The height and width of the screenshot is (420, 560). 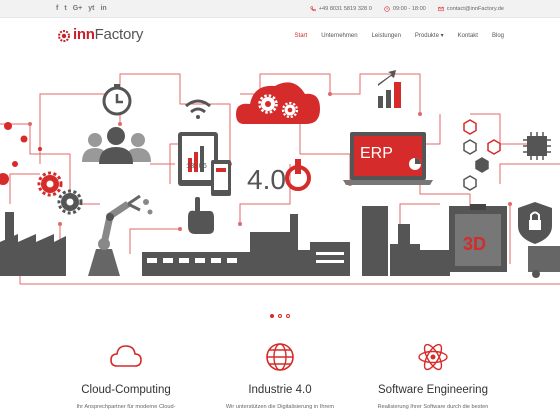 What do you see at coordinates (482, 155) in the screenshot?
I see `hexagon-network-icon` at bounding box center [482, 155].